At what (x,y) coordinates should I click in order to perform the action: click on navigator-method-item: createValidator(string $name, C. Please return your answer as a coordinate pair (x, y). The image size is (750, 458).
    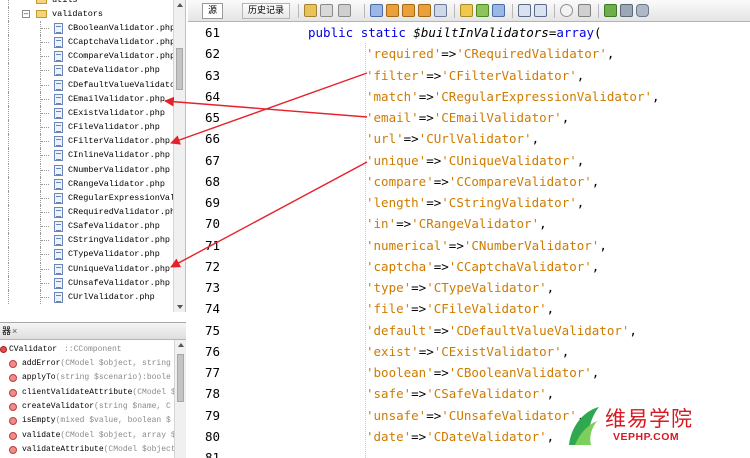
    Looking at the image, I should click on (87, 407).